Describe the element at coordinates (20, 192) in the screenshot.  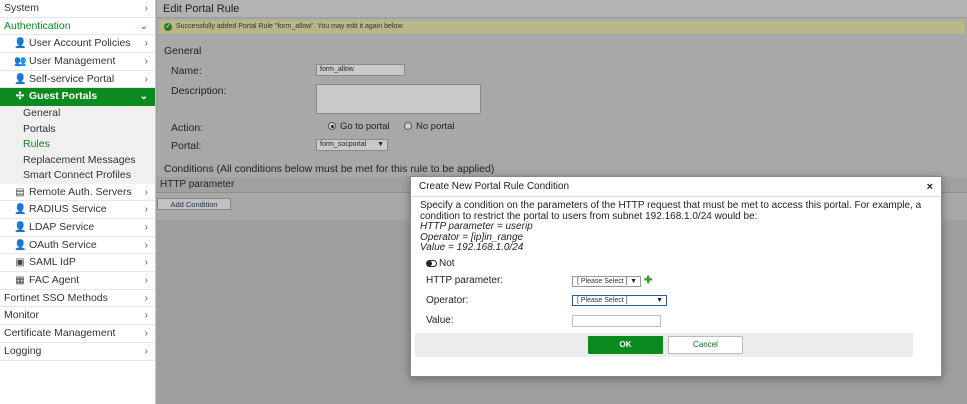
I see `server-icon: ▤` at that location.